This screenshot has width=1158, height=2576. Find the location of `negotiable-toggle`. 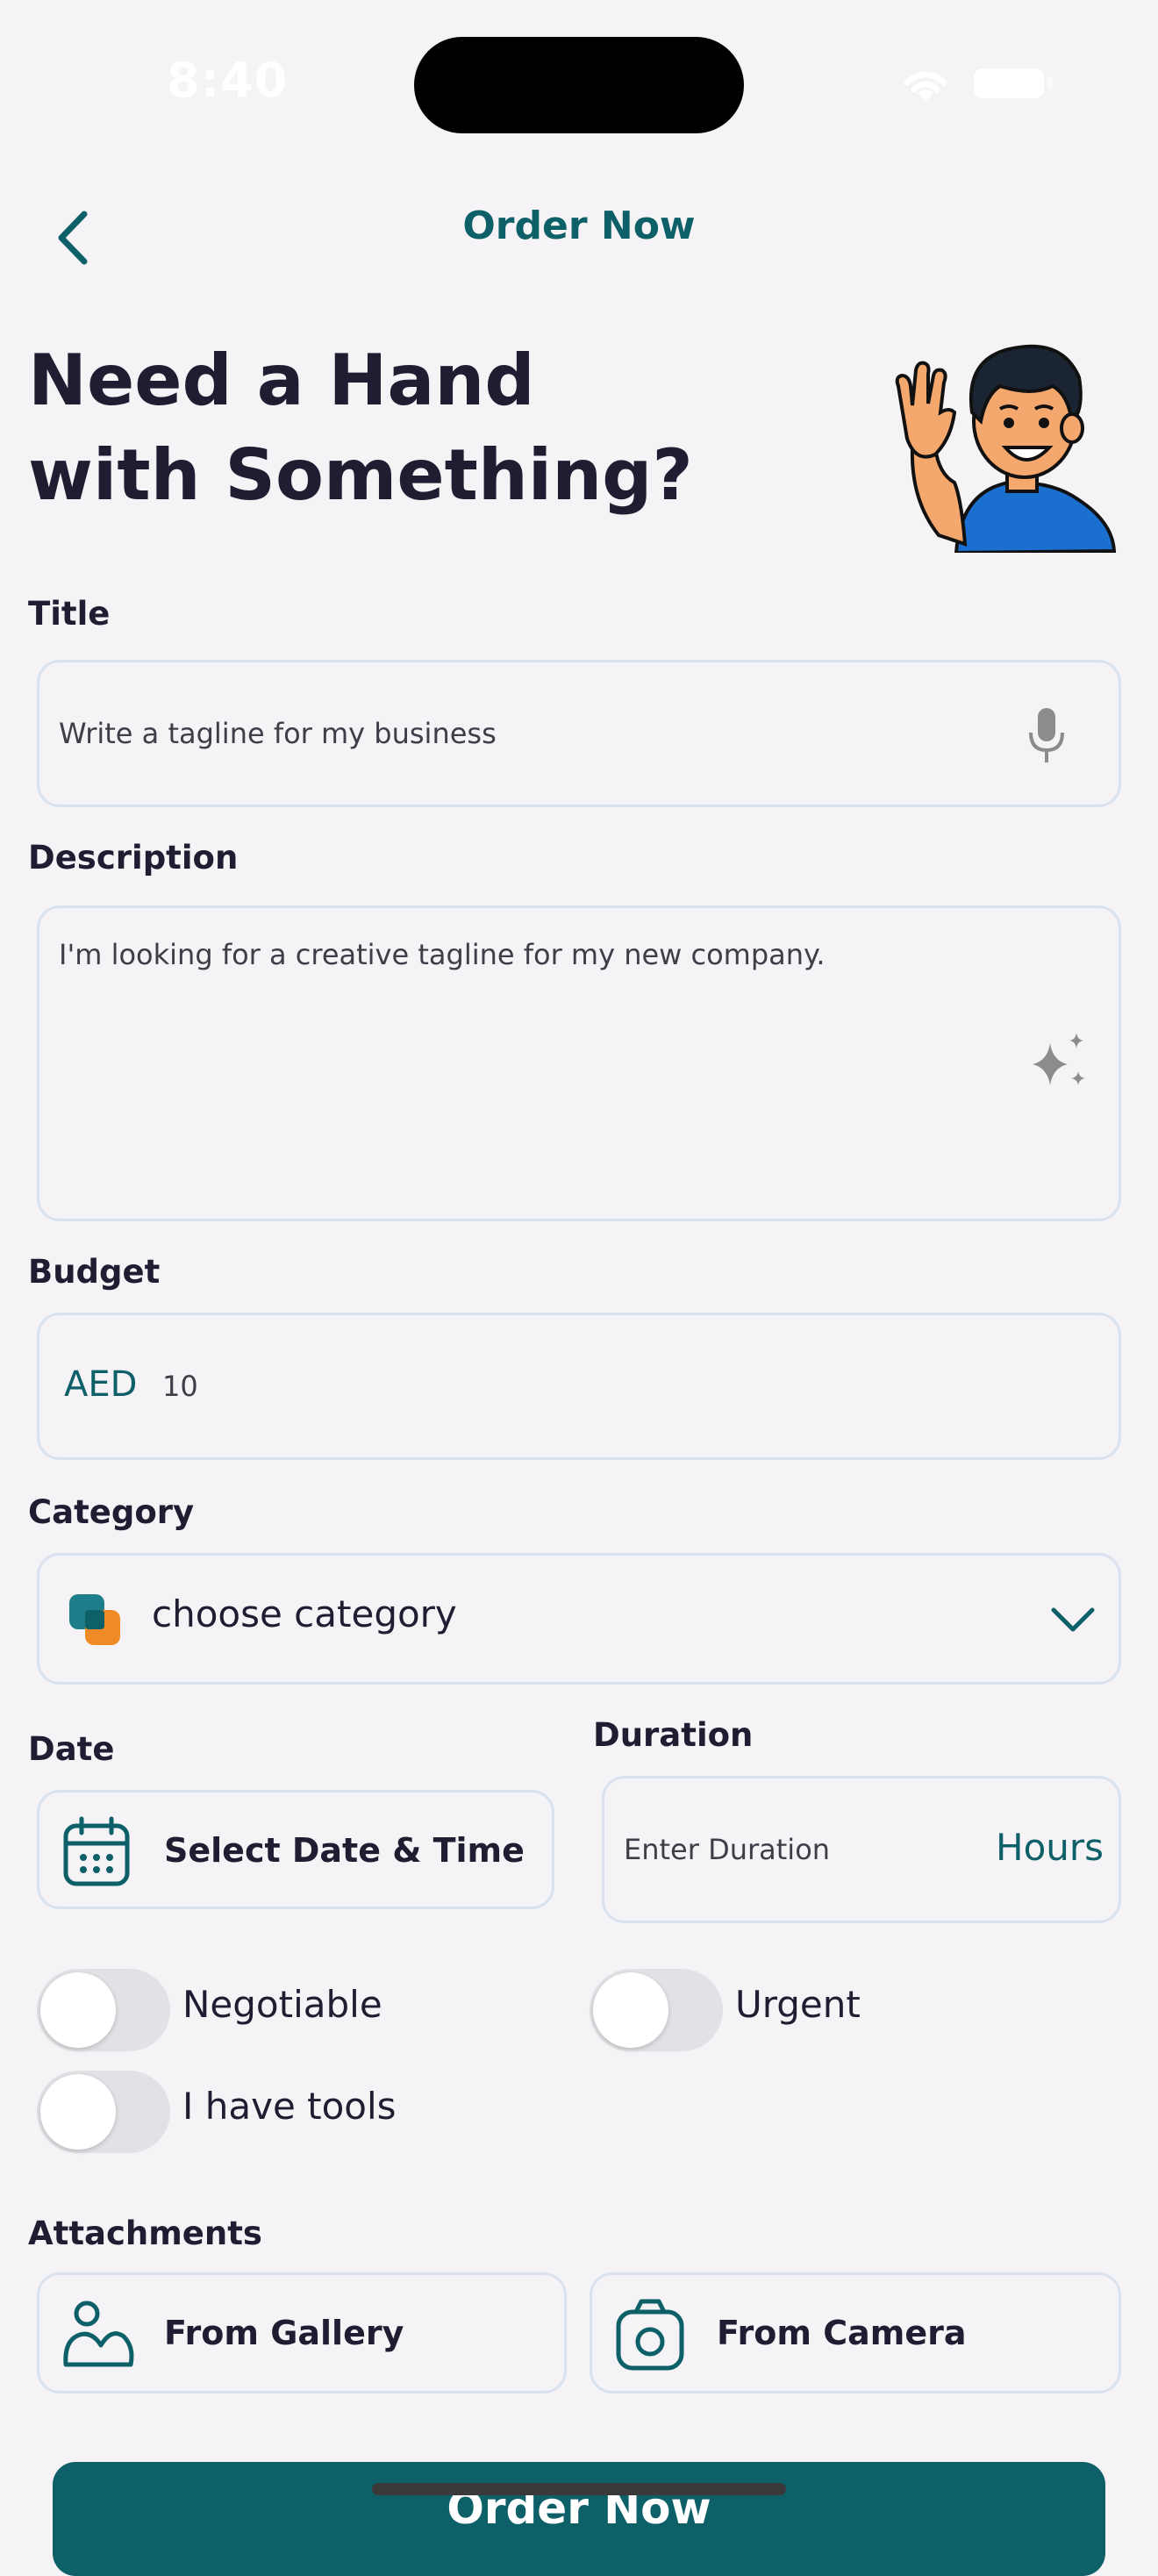

negotiable-toggle is located at coordinates (103, 2010).